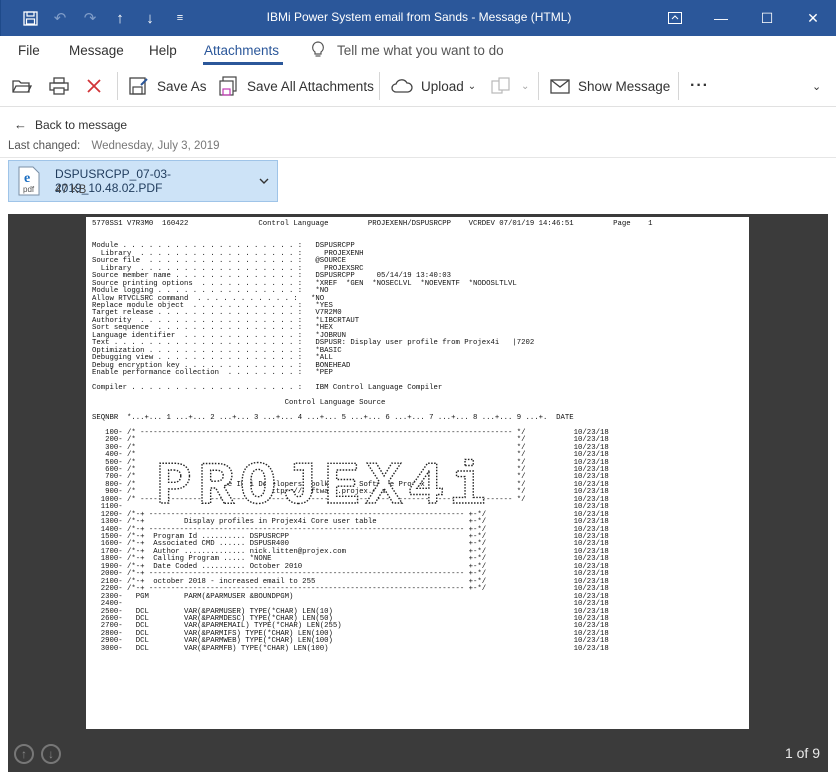 Image resolution: width=836 pixels, height=780 pixels. I want to click on print-icon, so click(63, 86).